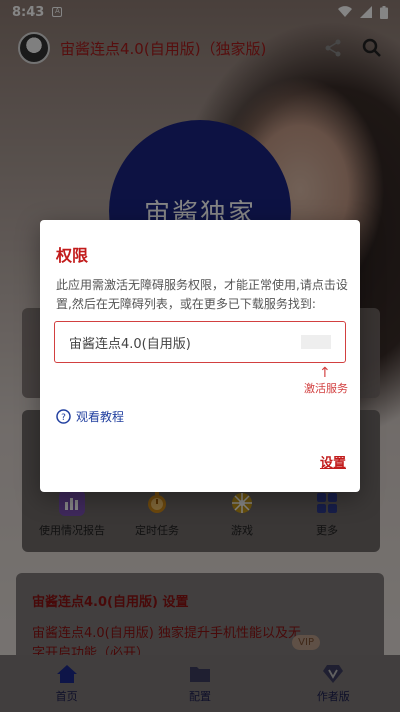  I want to click on toggle-placeholder, so click(316, 342).